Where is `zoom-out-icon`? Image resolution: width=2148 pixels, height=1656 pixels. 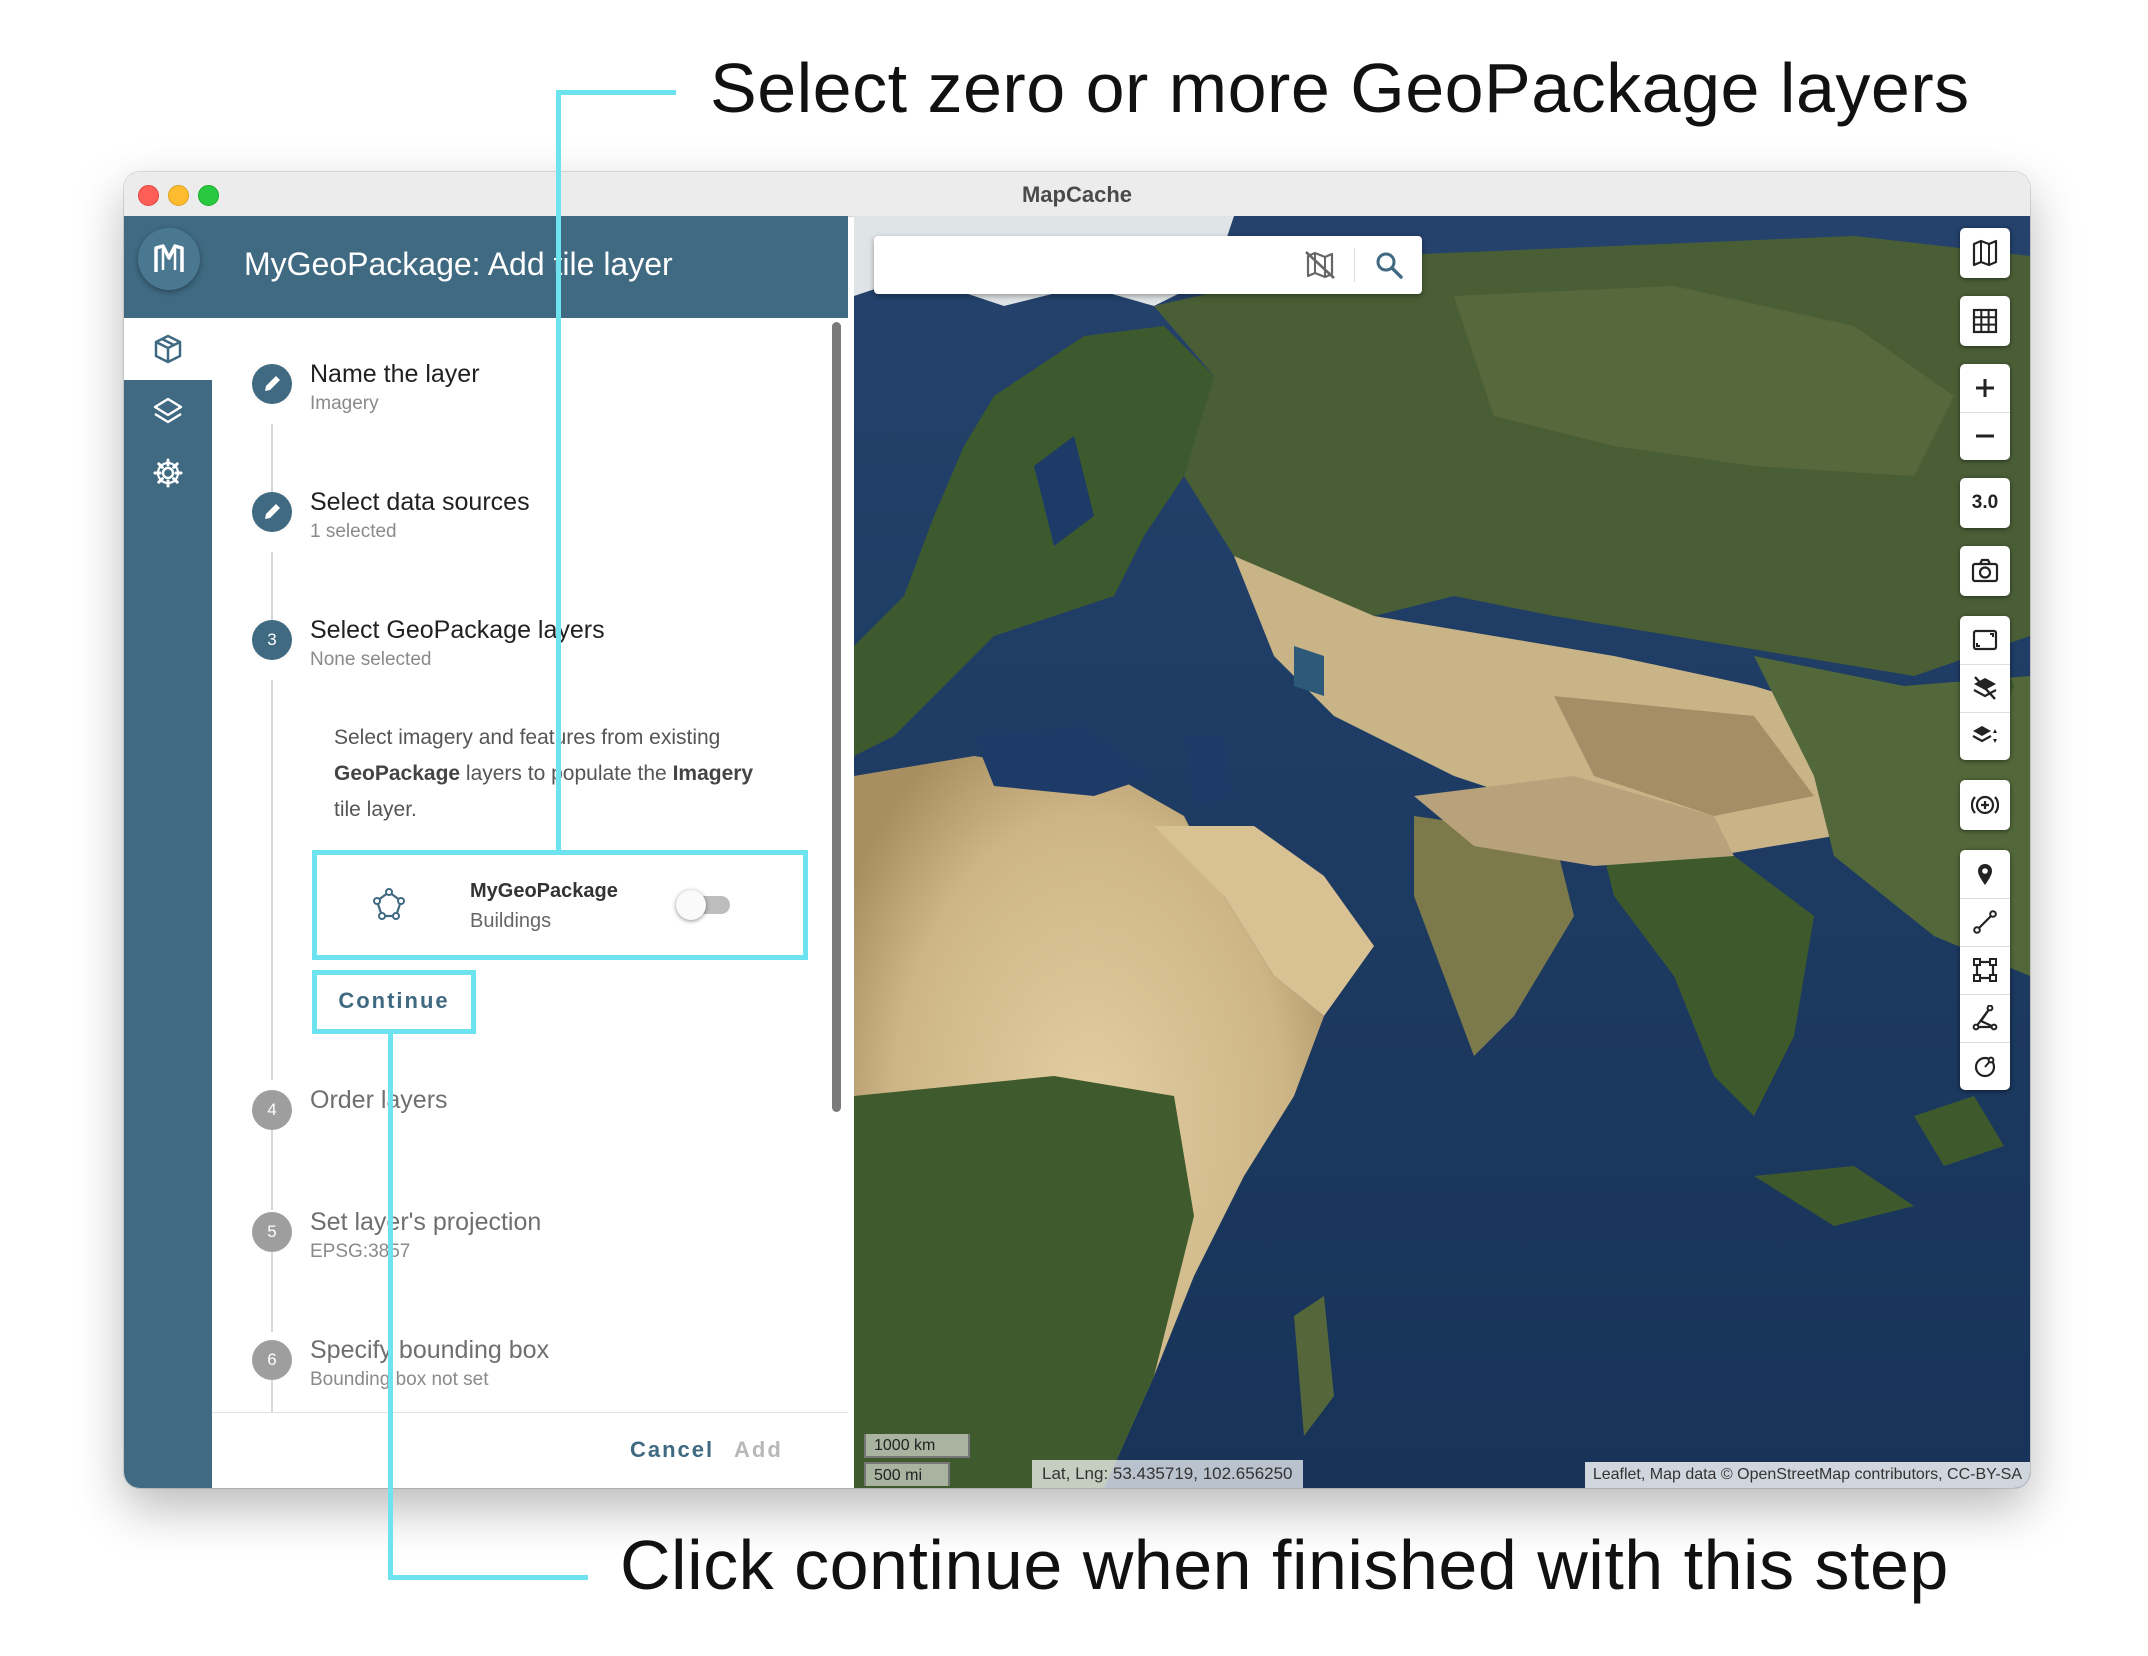
zoom-out-icon is located at coordinates (1985, 436).